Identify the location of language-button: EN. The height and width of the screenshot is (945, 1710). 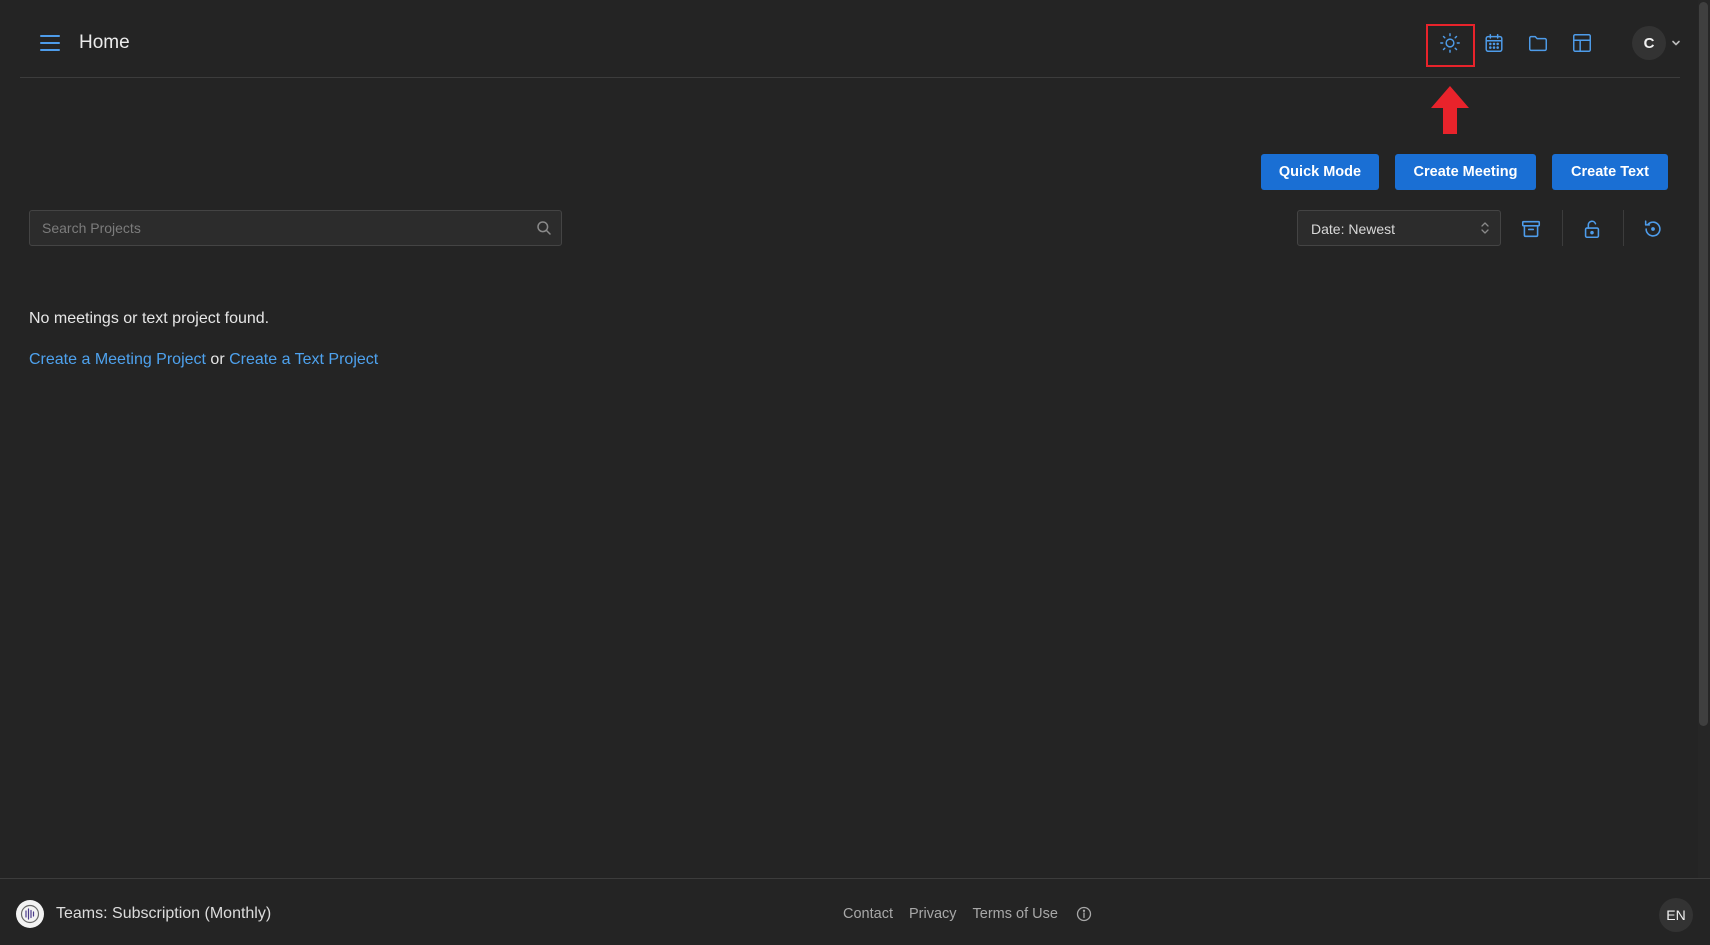
(1676, 915).